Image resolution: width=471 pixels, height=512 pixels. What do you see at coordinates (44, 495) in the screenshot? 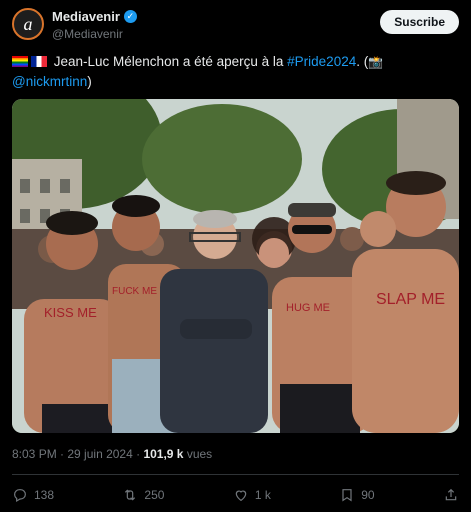
I see `reply-count: 138` at bounding box center [44, 495].